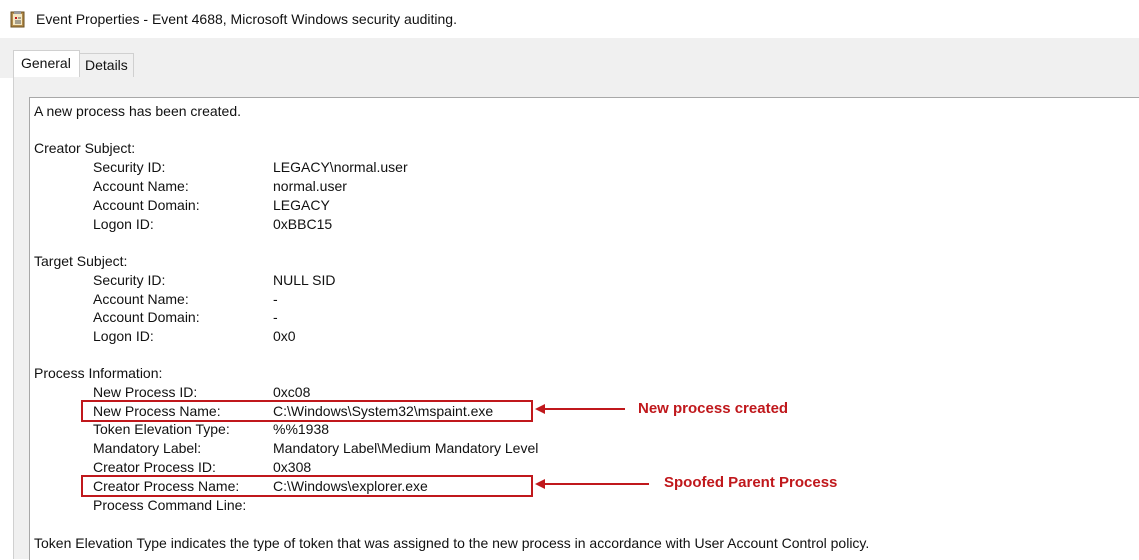  Describe the element at coordinates (106, 65) in the screenshot. I see `tab-details: Details` at that location.